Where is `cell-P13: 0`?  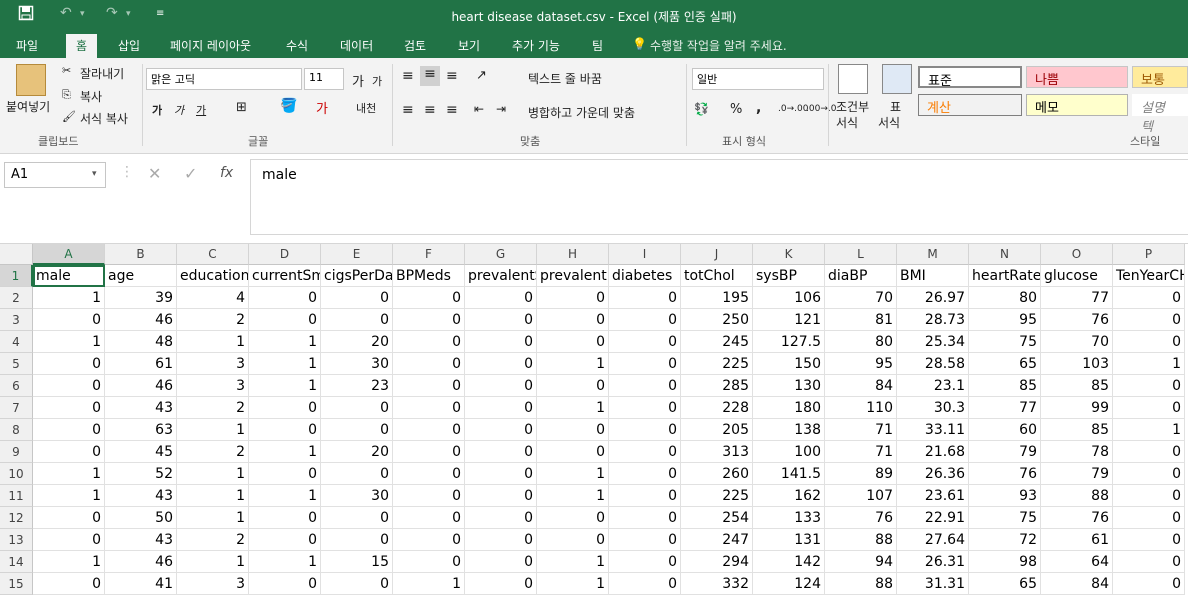
cell-P13: 0 is located at coordinates (1149, 540).